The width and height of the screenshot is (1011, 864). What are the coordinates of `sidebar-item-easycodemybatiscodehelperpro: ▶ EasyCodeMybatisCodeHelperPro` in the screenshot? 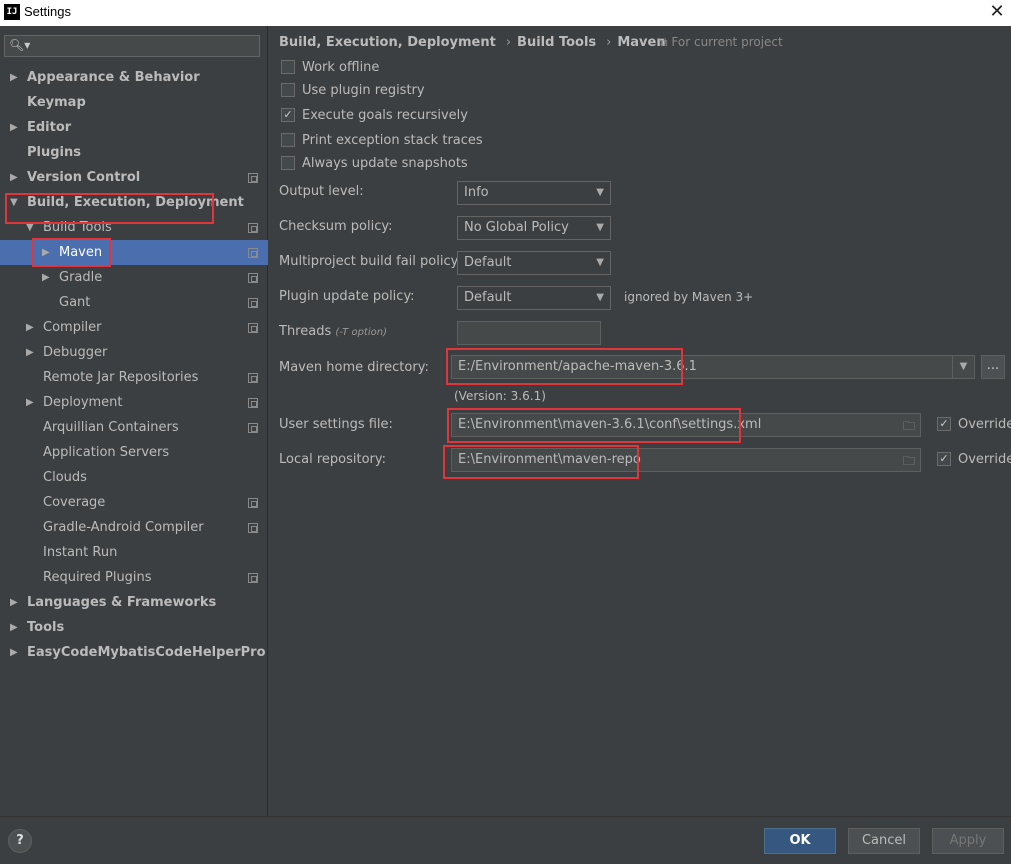 It's located at (134, 652).